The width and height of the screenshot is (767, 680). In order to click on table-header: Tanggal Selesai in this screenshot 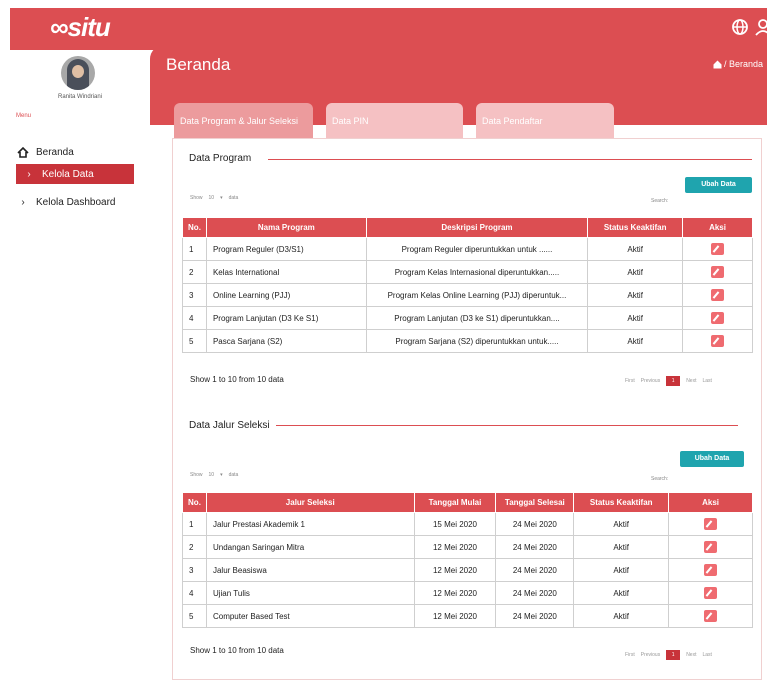, I will do `click(535, 502)`.